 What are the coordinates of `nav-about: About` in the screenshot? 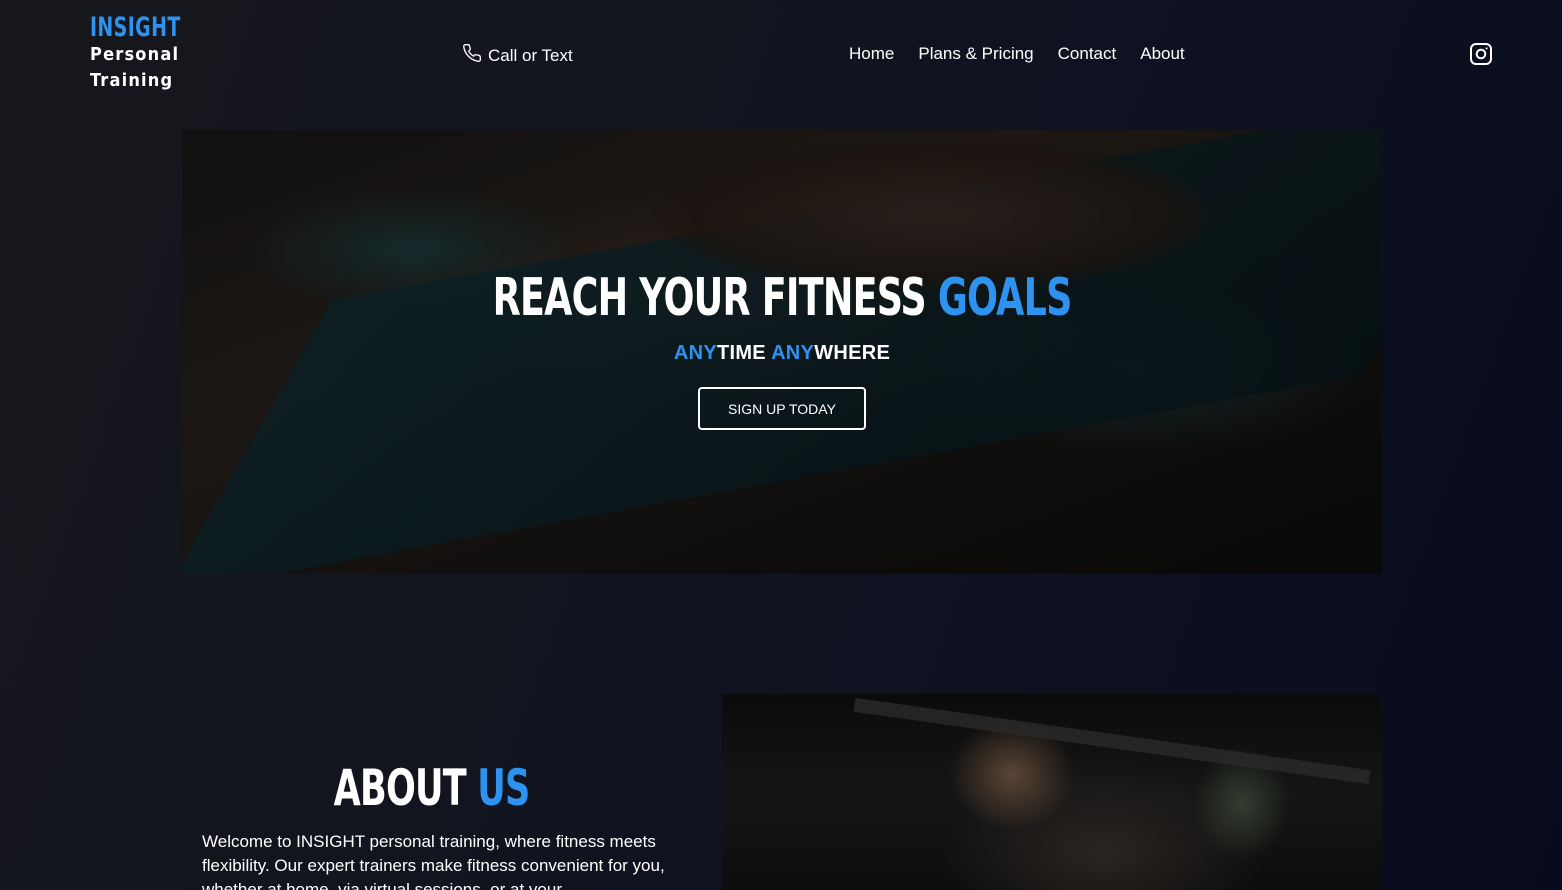 It's located at (1162, 54).